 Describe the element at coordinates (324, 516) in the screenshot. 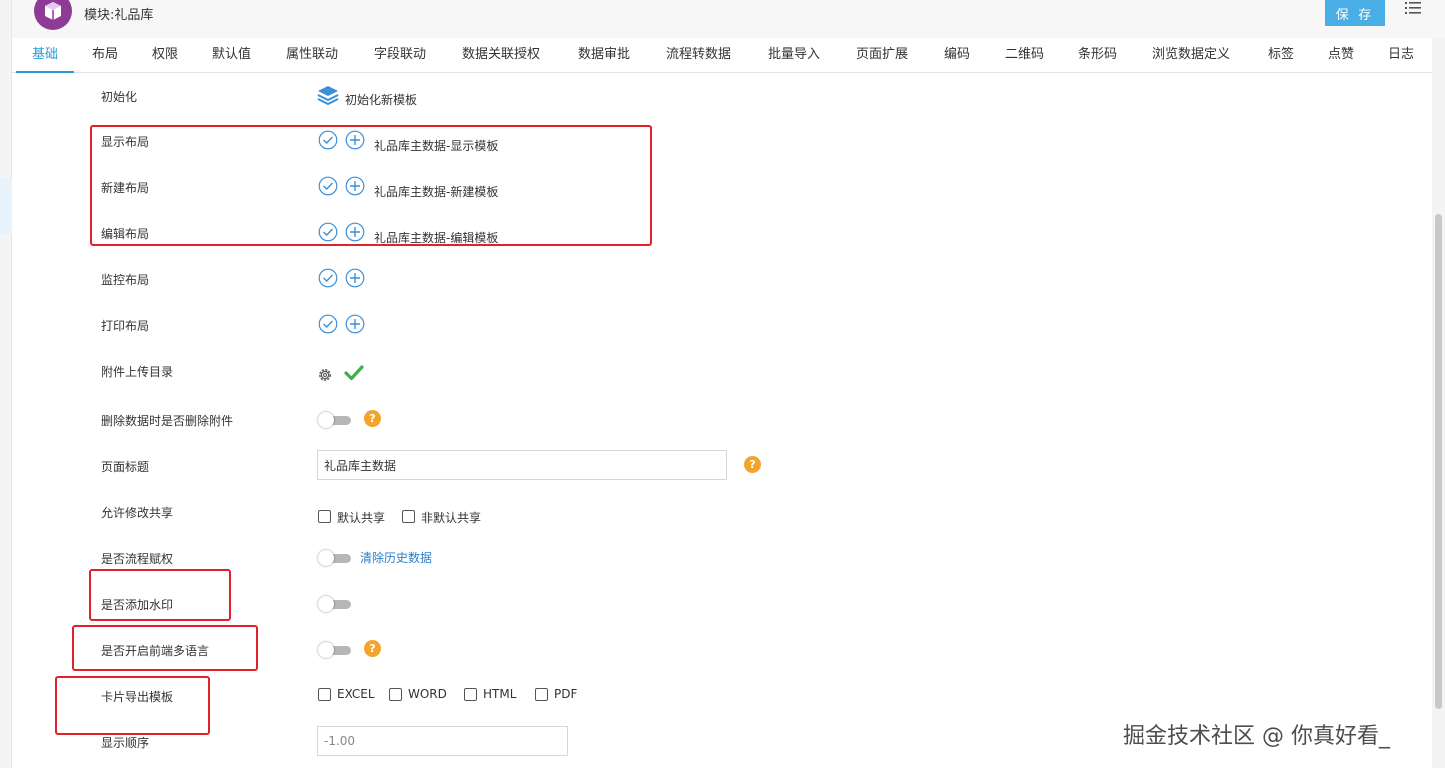

I see `default-share-checkbox` at that location.